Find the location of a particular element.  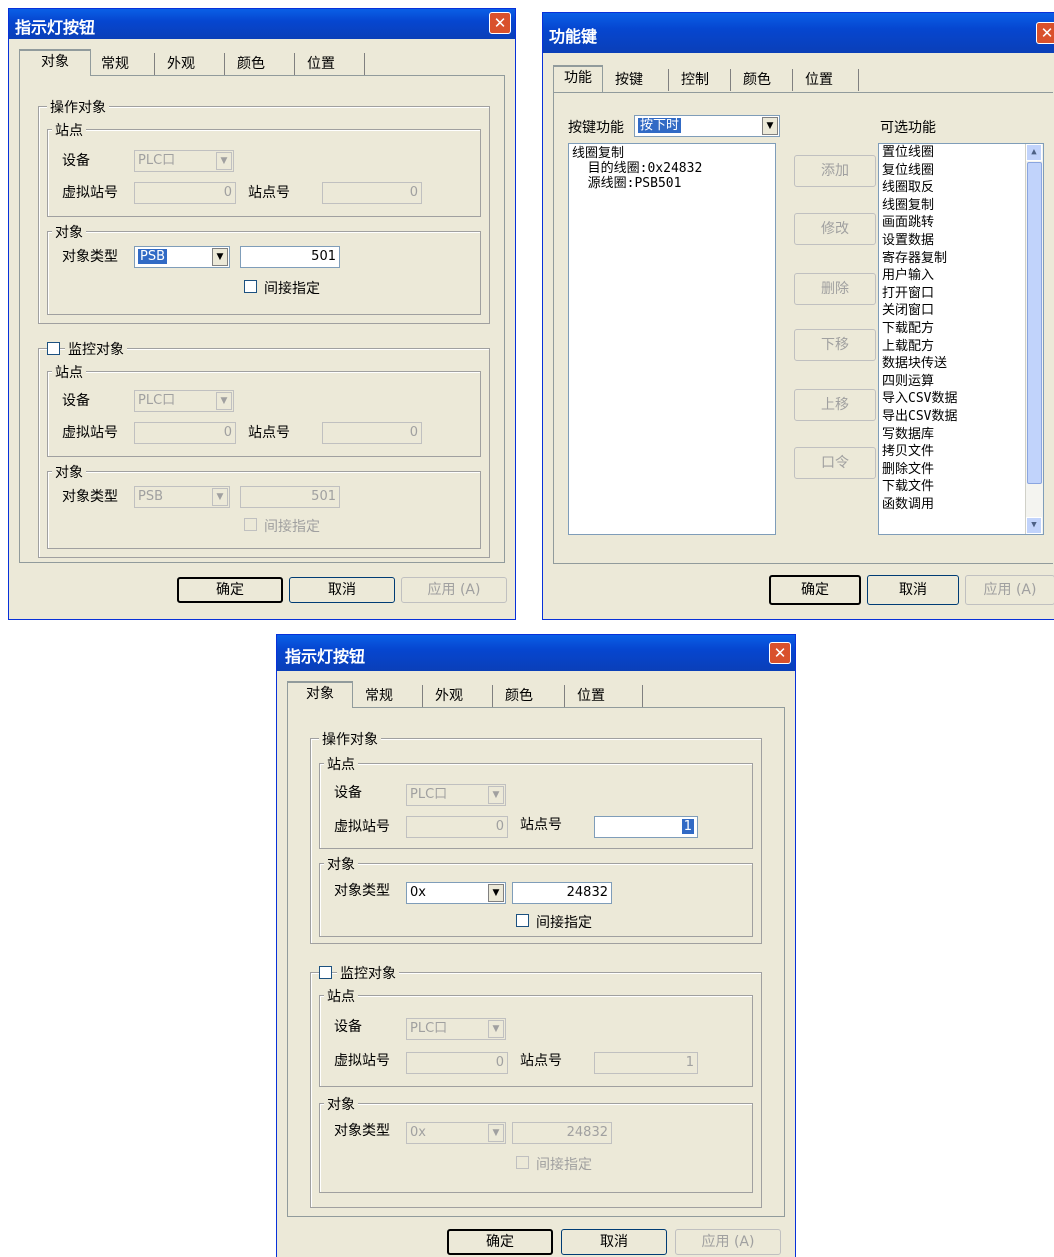

modify-button: 修改 is located at coordinates (835, 229).